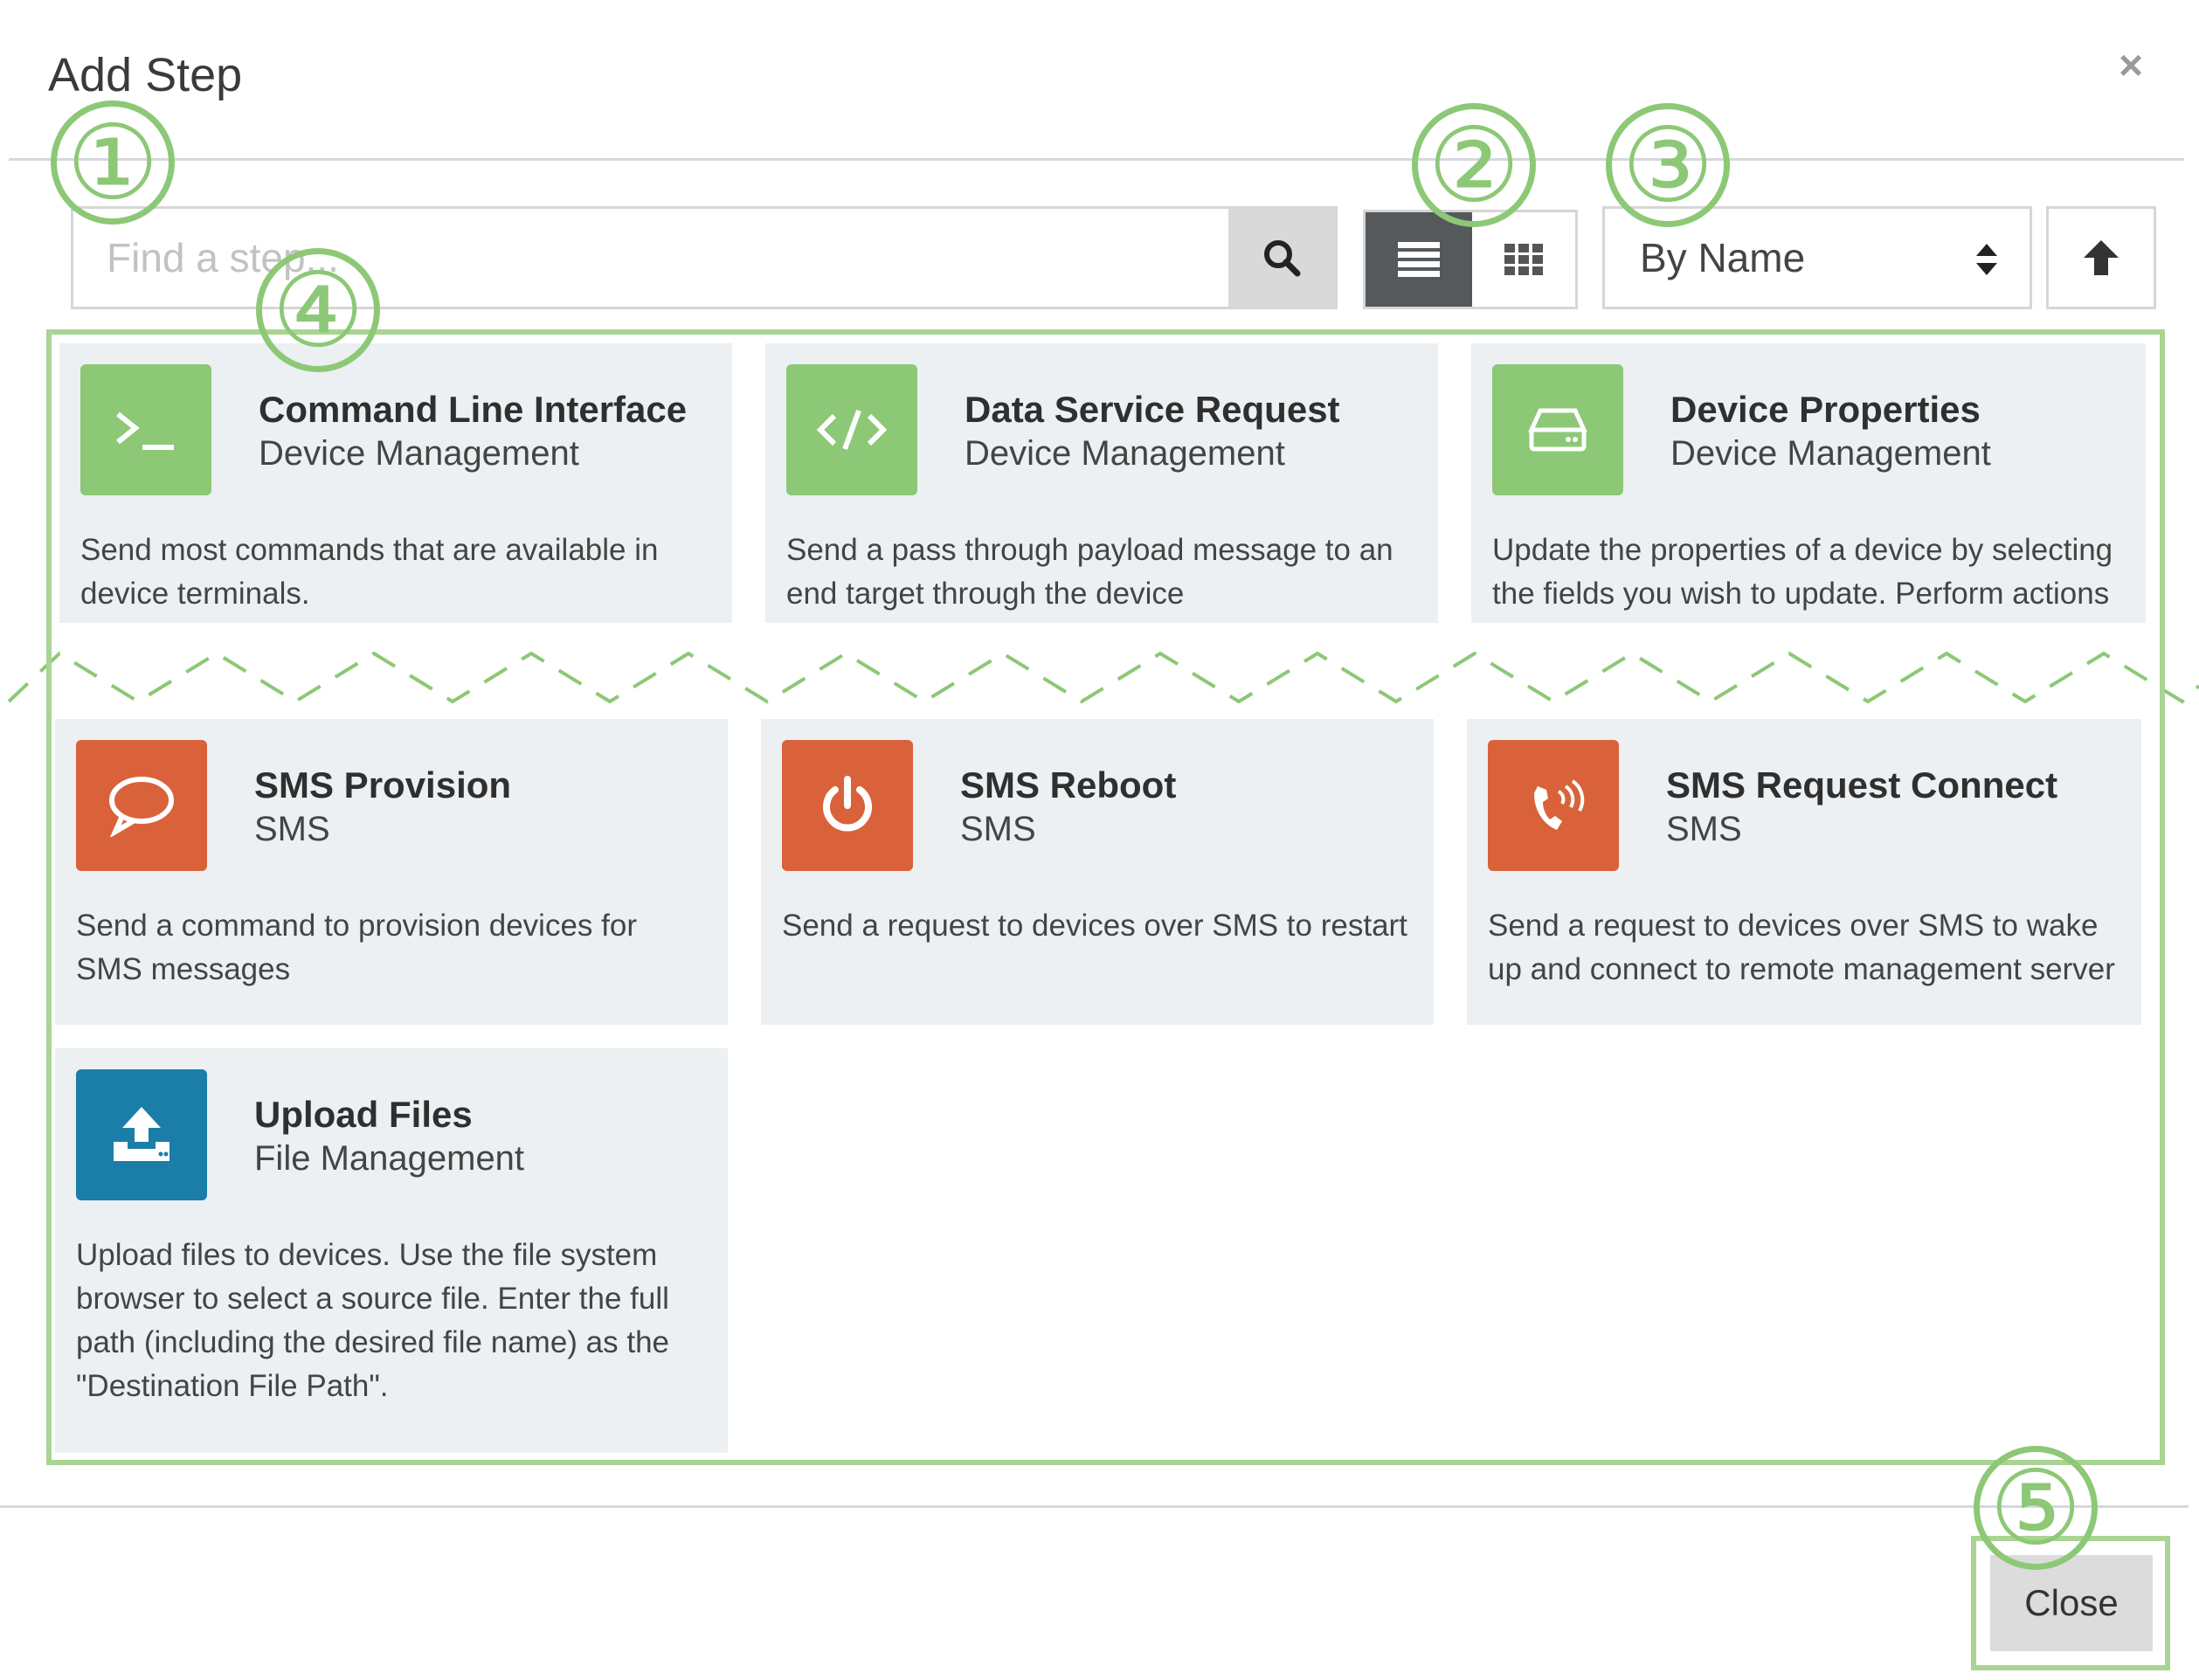  I want to click on search-icon, so click(1282, 258).